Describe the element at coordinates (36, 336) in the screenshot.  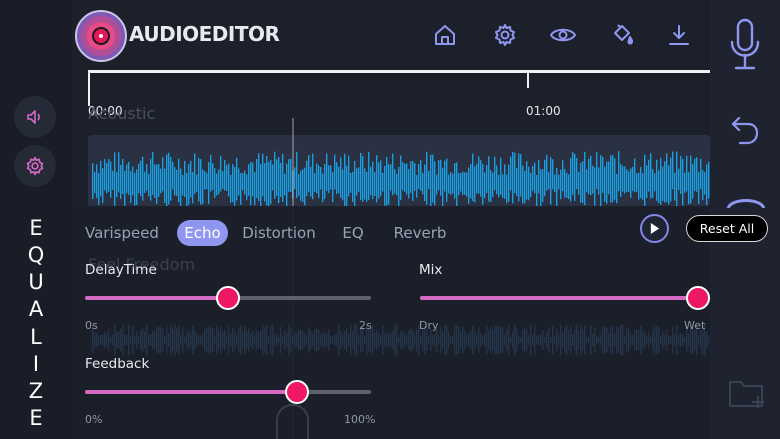
I see `equalize-letter: L` at that location.